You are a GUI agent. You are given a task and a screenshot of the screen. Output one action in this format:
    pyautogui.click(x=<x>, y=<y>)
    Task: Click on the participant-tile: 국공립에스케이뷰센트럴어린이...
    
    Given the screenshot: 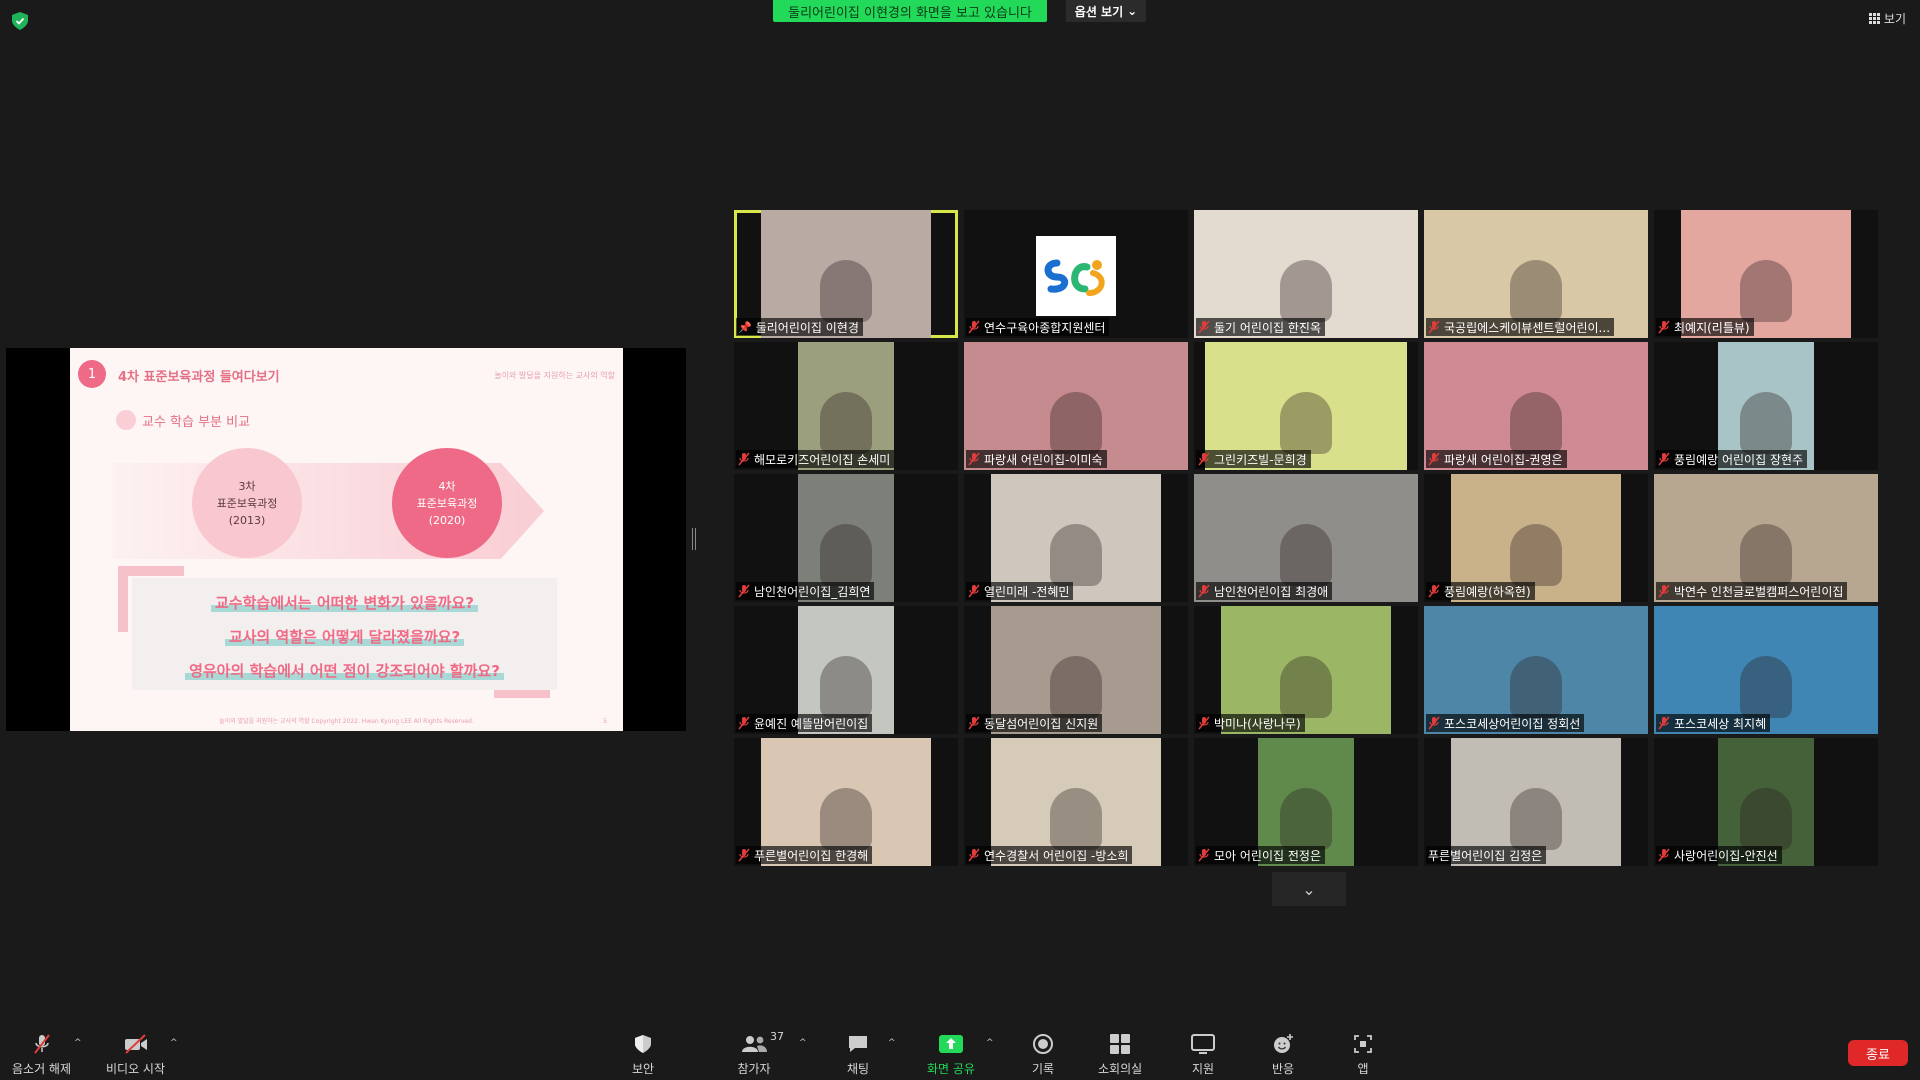 What is the action you would take?
    pyautogui.click(x=1536, y=274)
    